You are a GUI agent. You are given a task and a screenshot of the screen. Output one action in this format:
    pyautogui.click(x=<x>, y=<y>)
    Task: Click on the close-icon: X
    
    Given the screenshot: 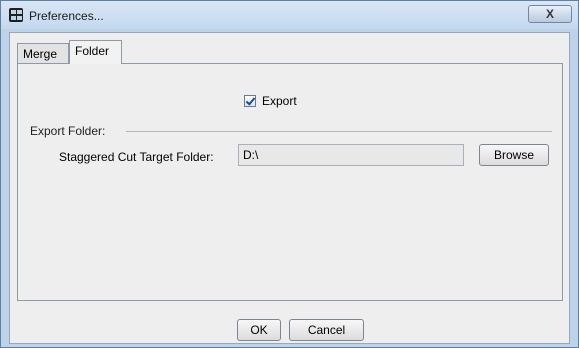 What is the action you would take?
    pyautogui.click(x=549, y=14)
    